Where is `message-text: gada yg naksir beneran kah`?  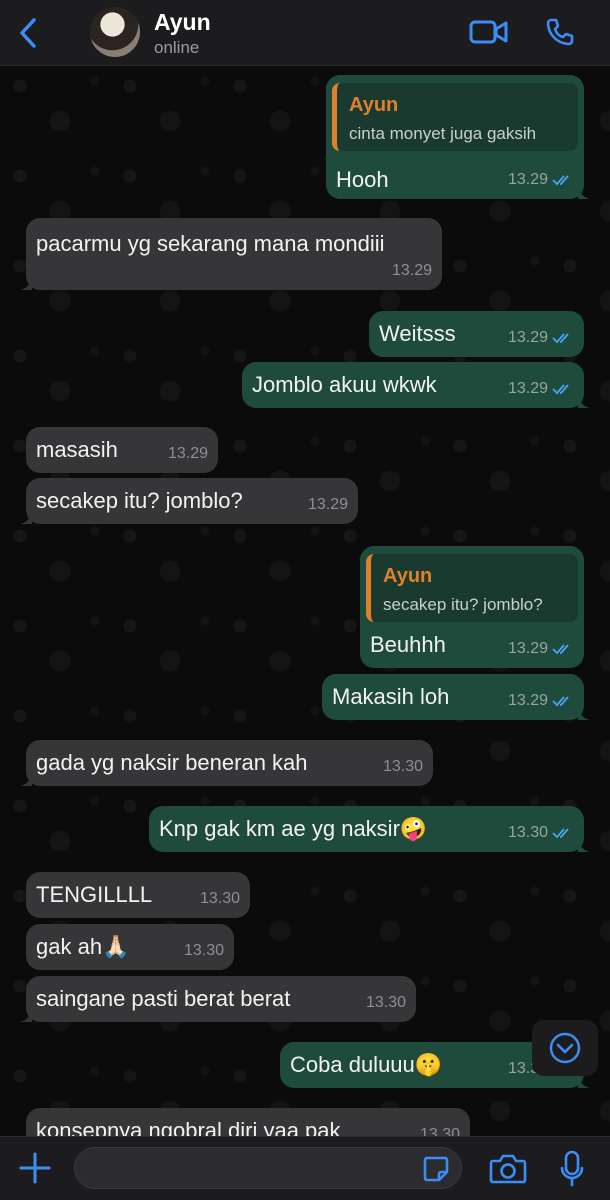 message-text: gada yg naksir beneran kah is located at coordinates (172, 762).